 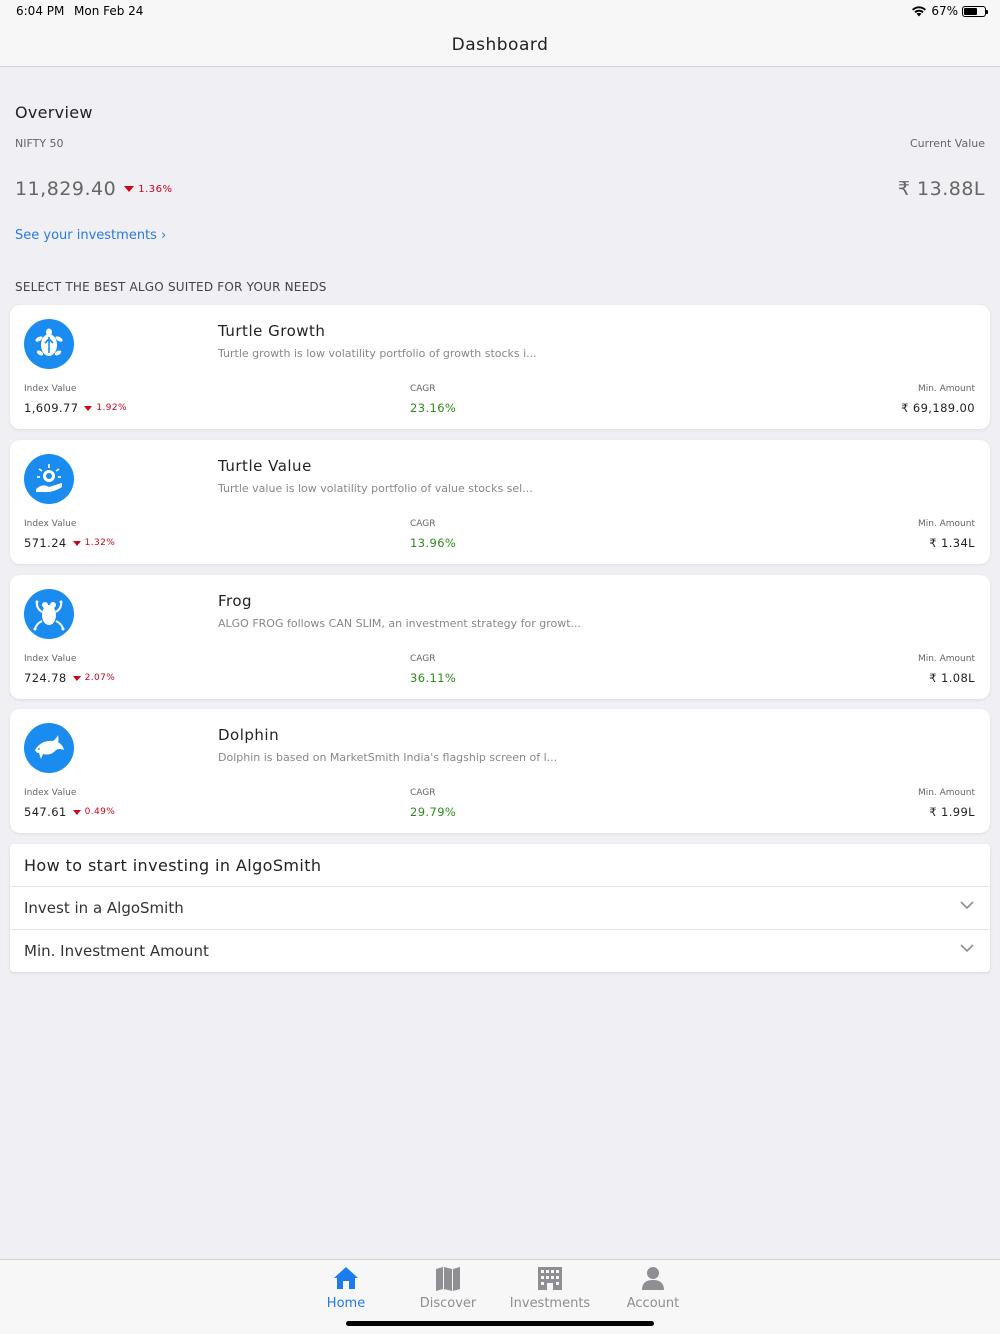 I want to click on index-change: 1.92%, so click(x=105, y=408).